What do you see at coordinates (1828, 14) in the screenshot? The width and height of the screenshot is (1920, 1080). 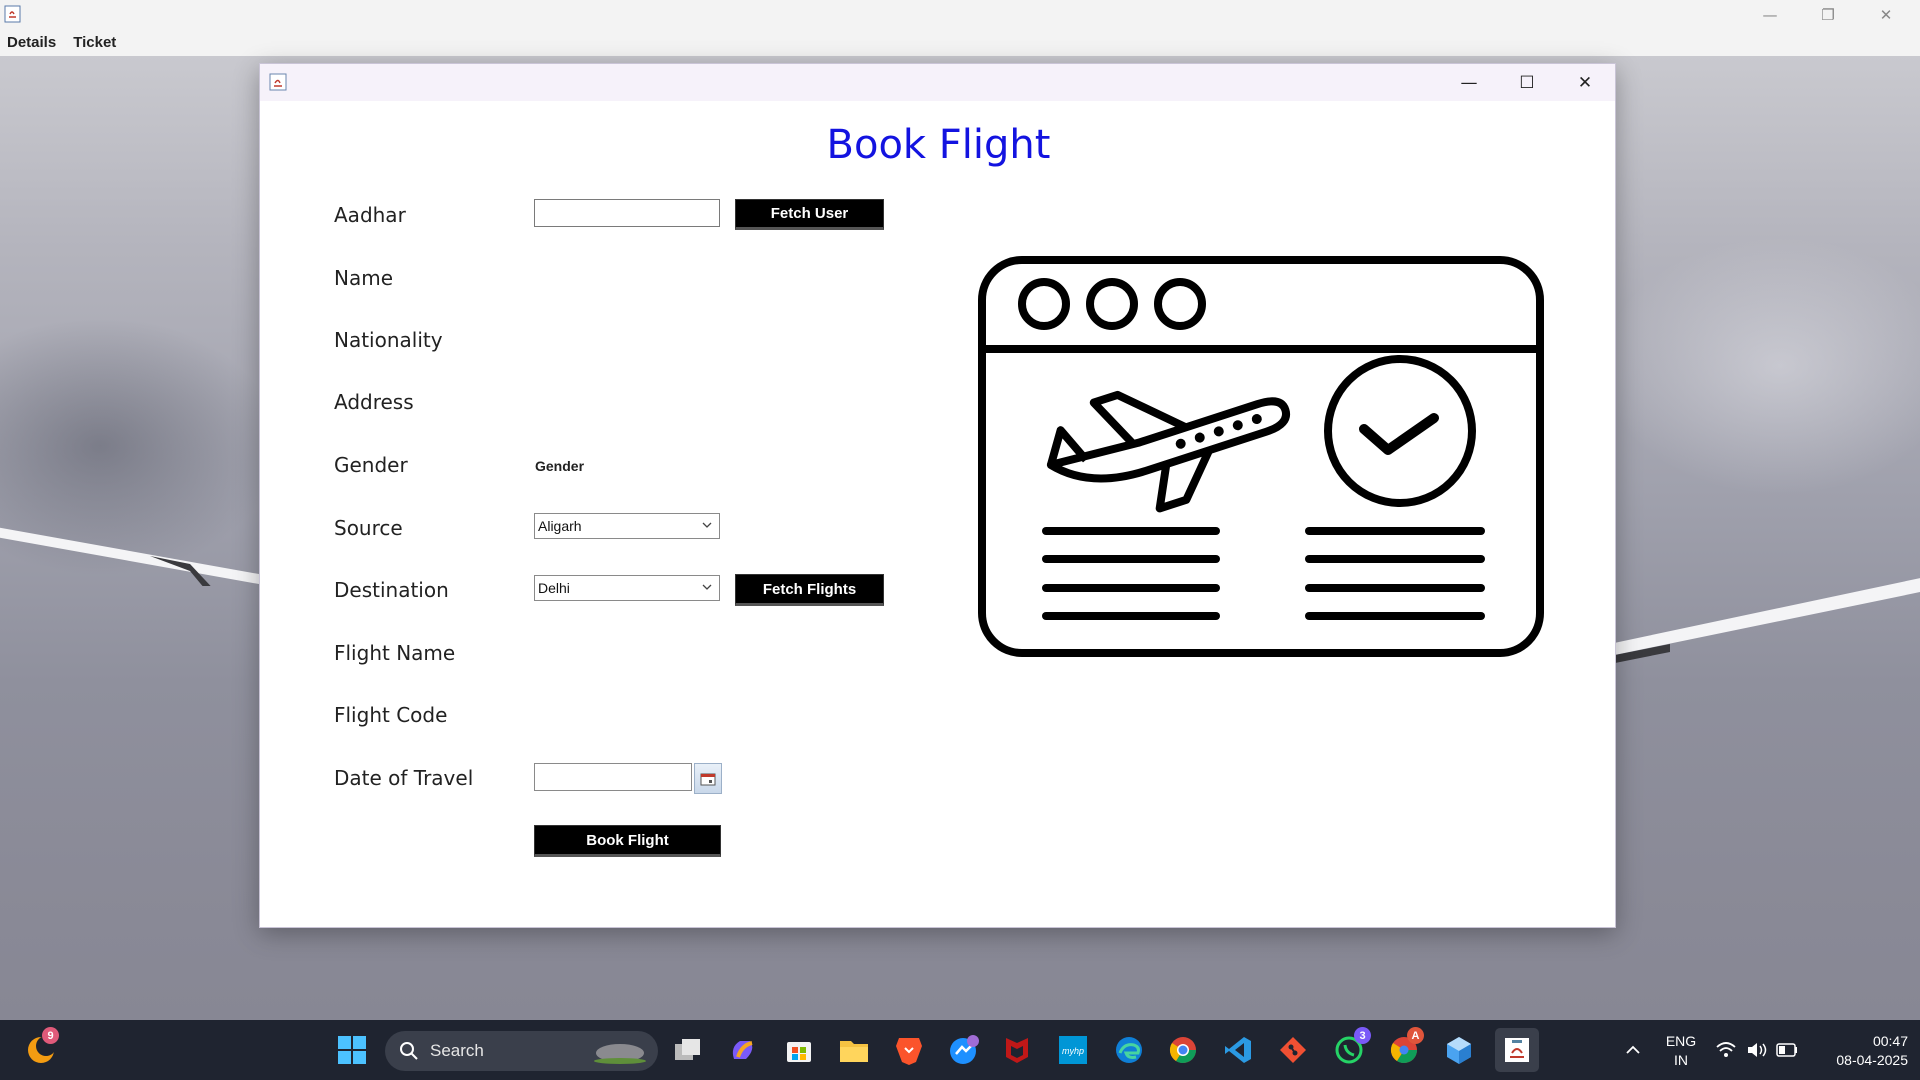 I see `outer-restore-button: ❐` at bounding box center [1828, 14].